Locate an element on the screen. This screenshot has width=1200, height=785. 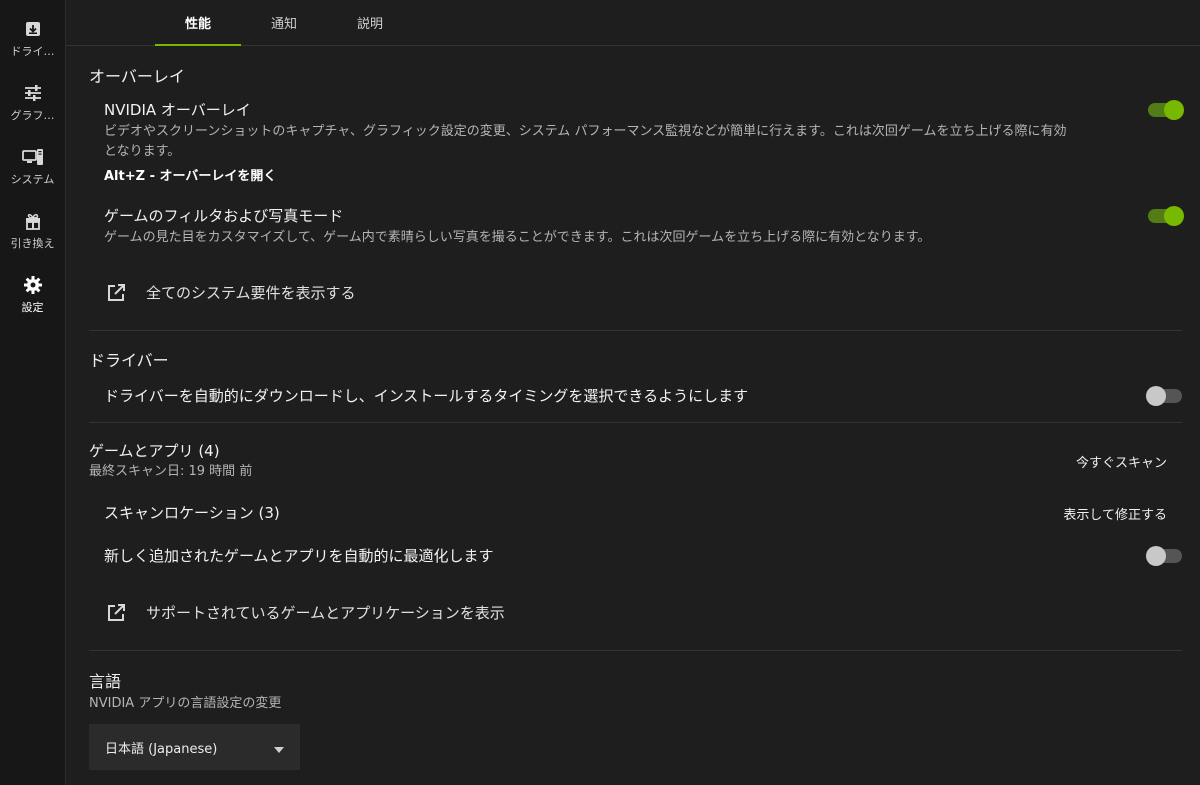
link-label: サポートされているゲームとアプリケーションを表示 is located at coordinates (325, 613).